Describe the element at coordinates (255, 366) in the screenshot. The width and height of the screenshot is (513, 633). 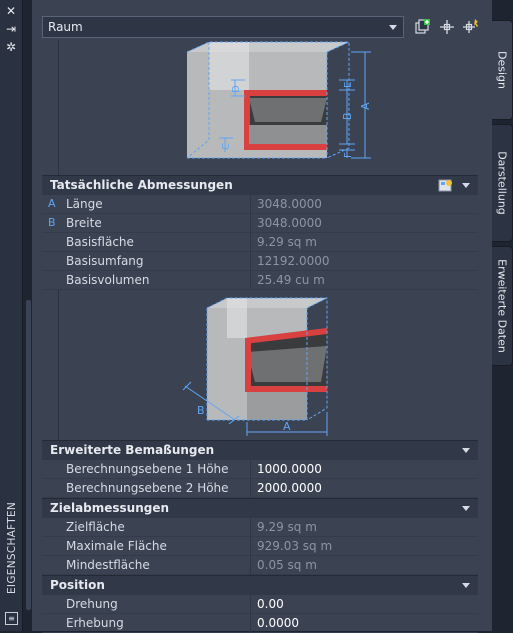
I see `room-plan-diagram: A B` at that location.